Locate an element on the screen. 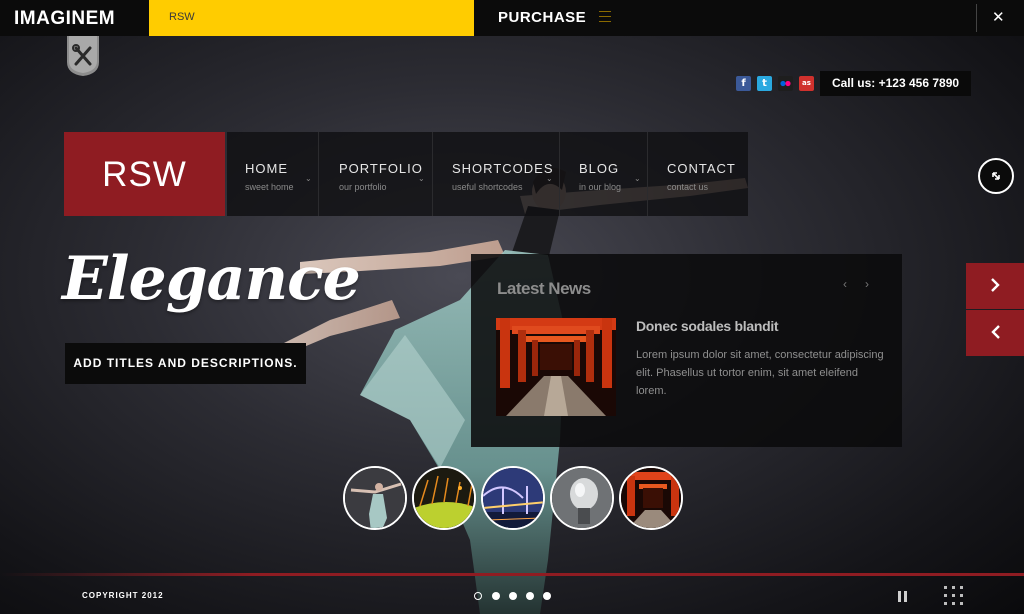 This screenshot has width=1024, height=614. close-icon: ✕ is located at coordinates (998, 17).